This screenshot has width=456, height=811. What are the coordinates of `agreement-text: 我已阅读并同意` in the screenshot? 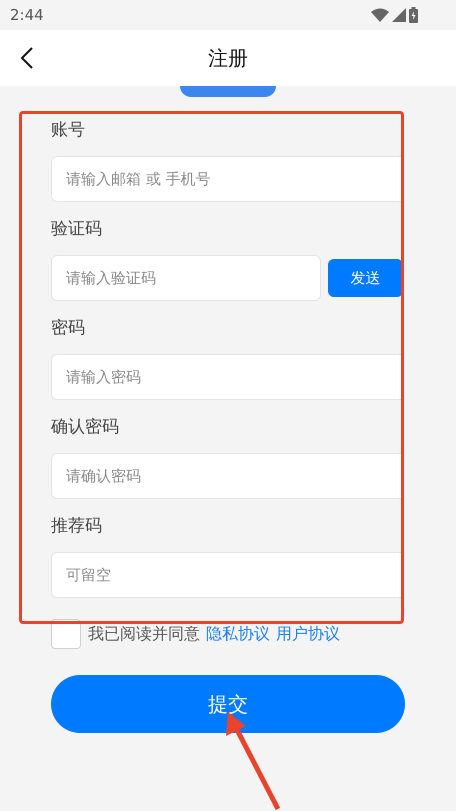 It's located at (144, 634).